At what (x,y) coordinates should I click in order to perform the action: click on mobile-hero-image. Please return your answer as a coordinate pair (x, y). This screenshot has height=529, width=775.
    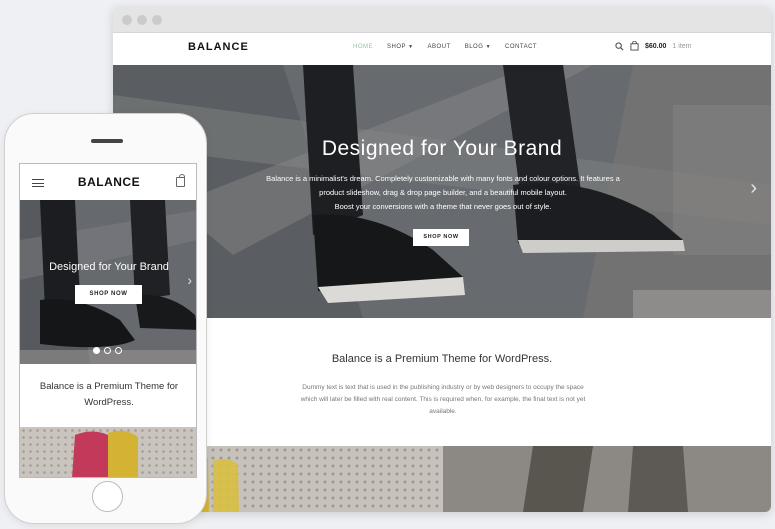
    Looking at the image, I should click on (108, 282).